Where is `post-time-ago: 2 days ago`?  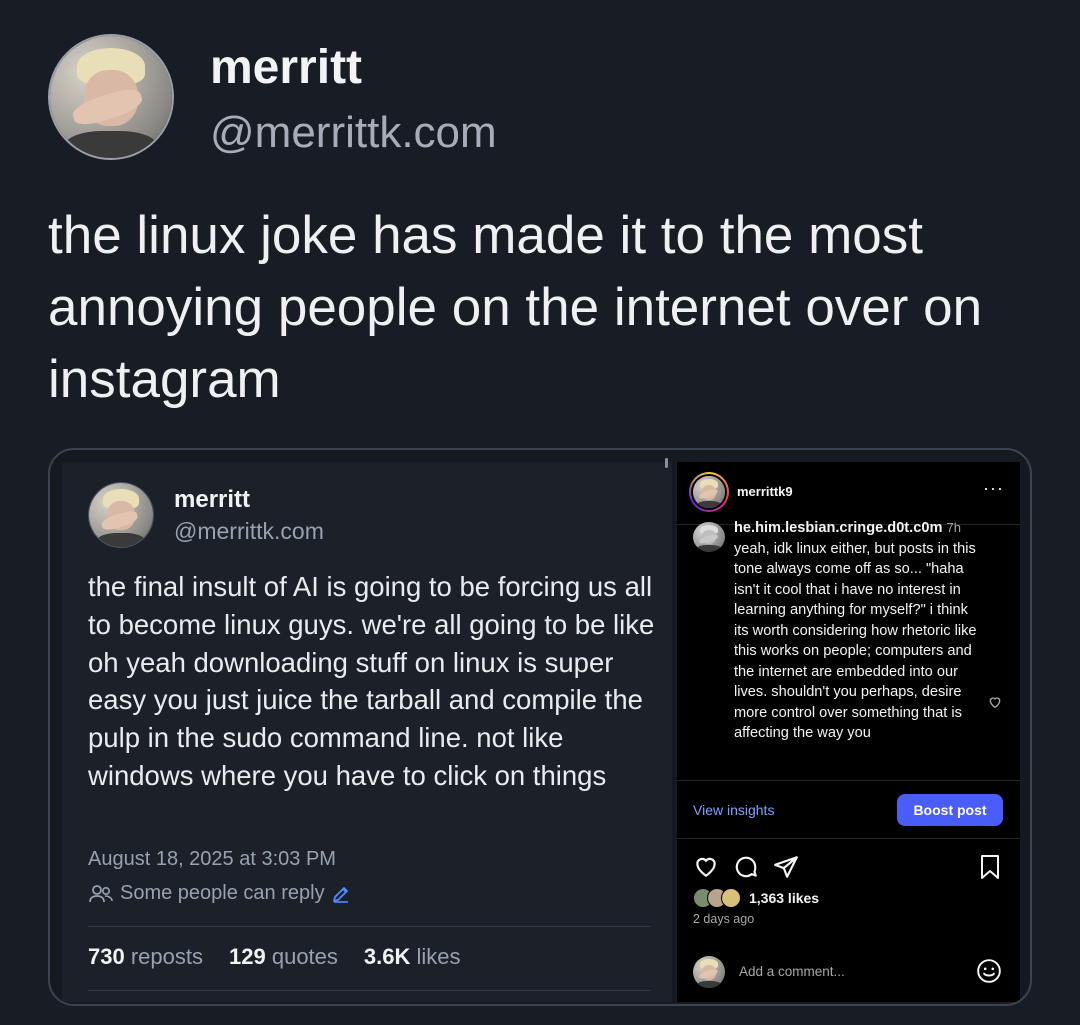
post-time-ago: 2 days ago is located at coordinates (724, 919).